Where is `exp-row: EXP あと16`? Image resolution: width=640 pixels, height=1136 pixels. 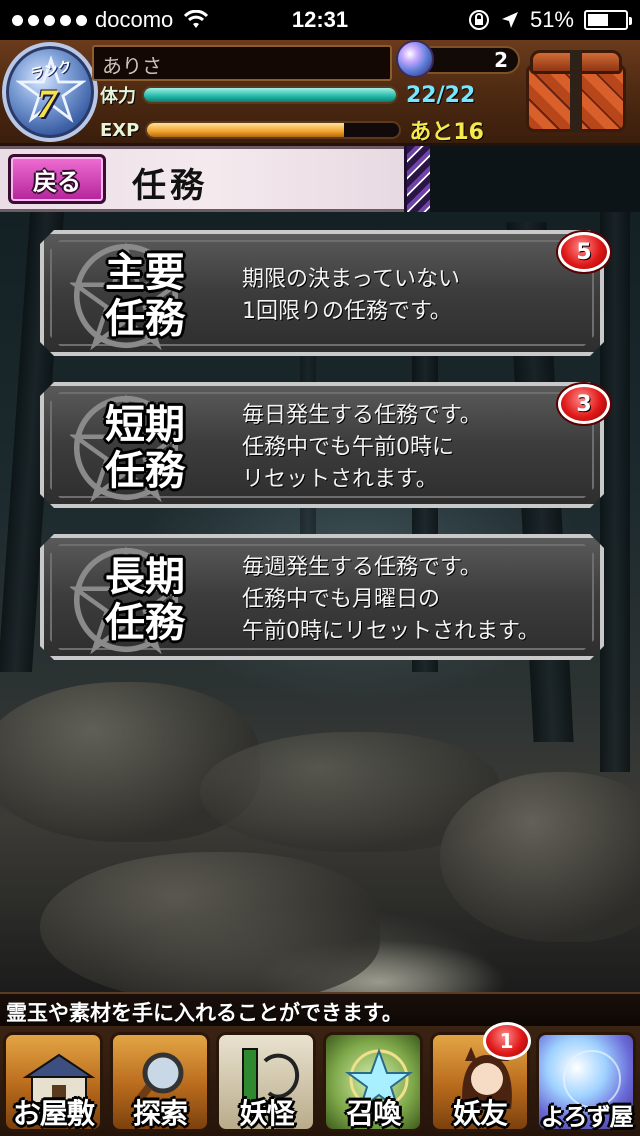
exp-row: EXP あと16 is located at coordinates (289, 130).